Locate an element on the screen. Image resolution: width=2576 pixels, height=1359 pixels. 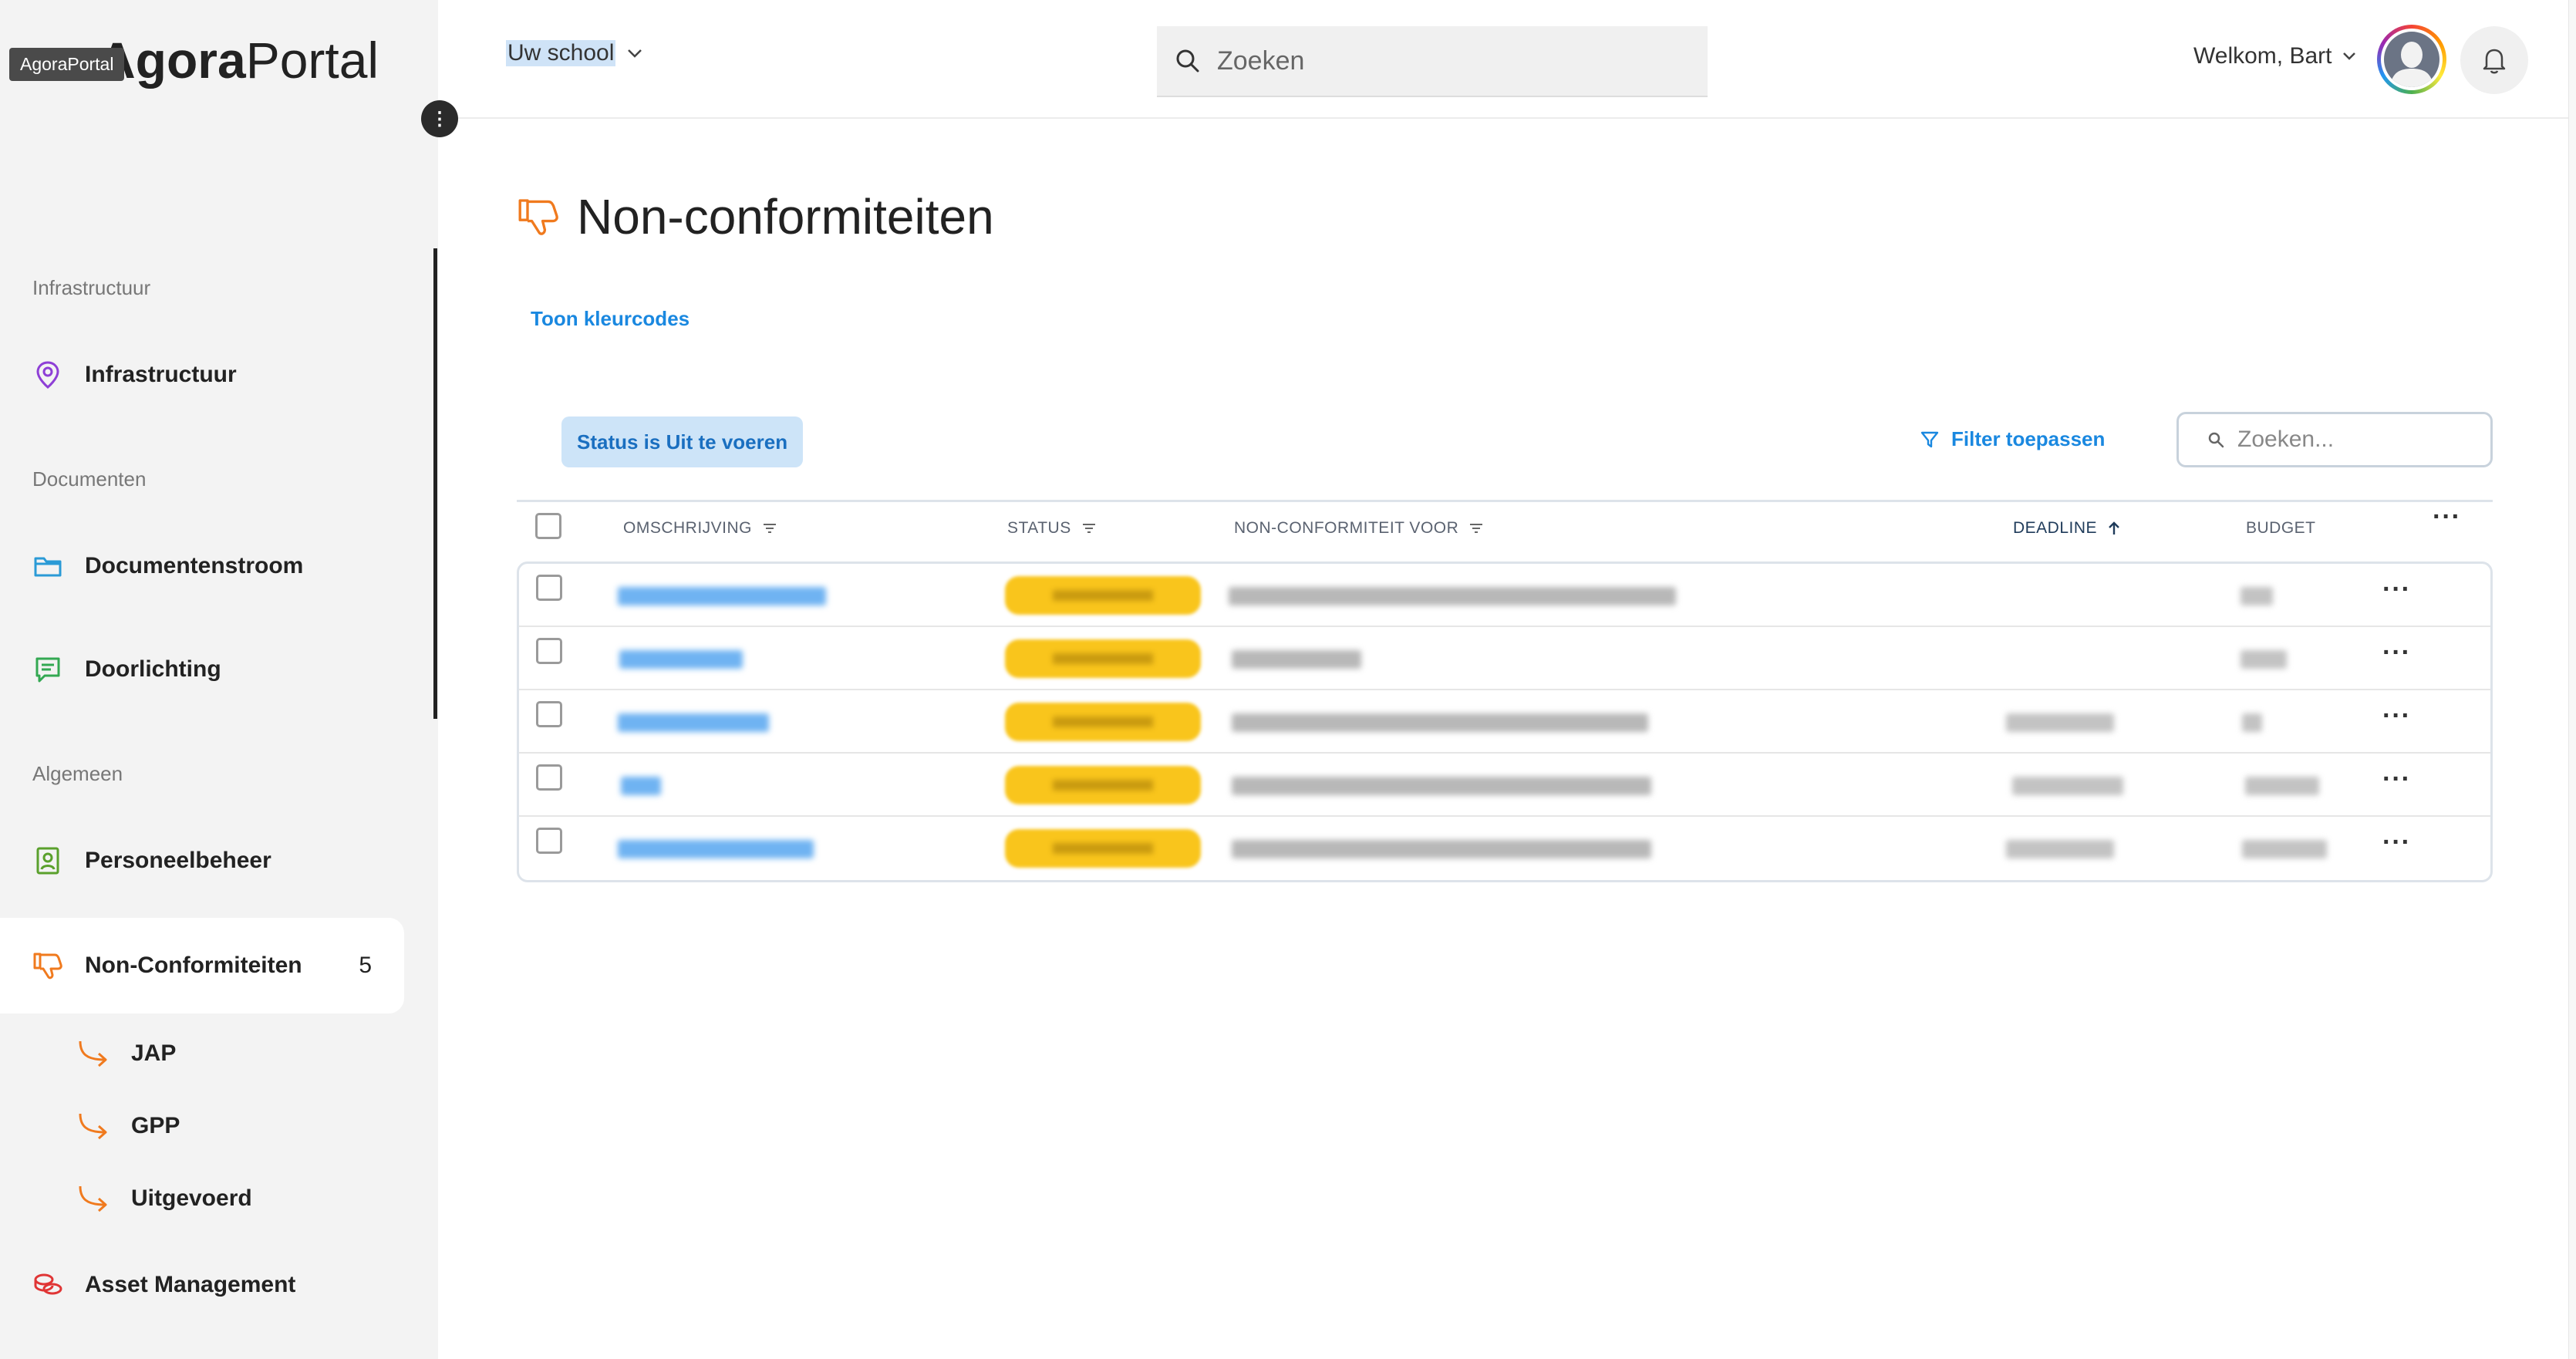
column-header-deadline: DEADLINE is located at coordinates (2066, 528).